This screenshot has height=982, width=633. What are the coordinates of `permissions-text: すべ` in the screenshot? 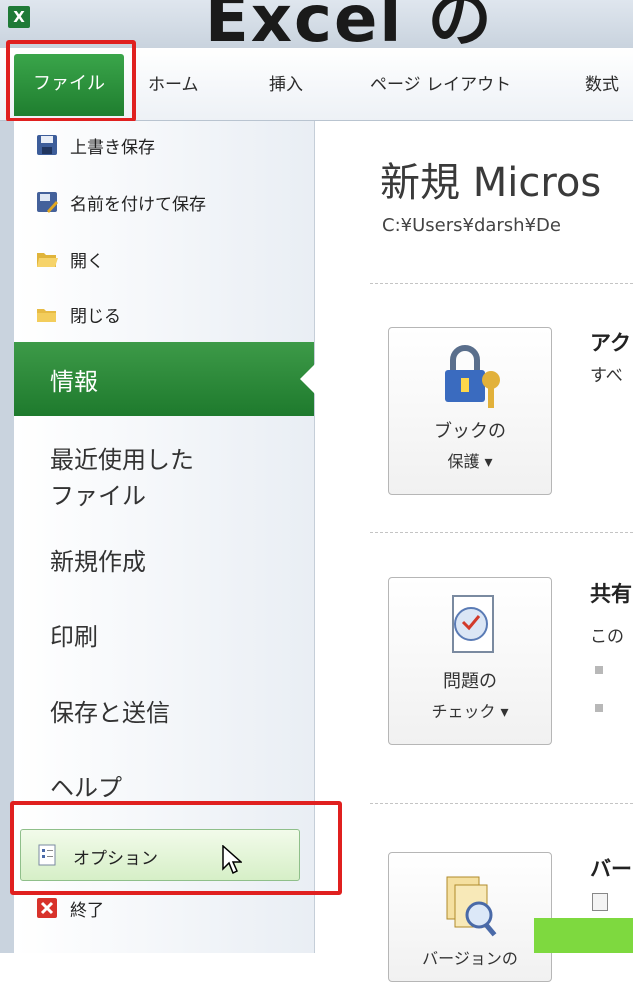 It's located at (606, 376).